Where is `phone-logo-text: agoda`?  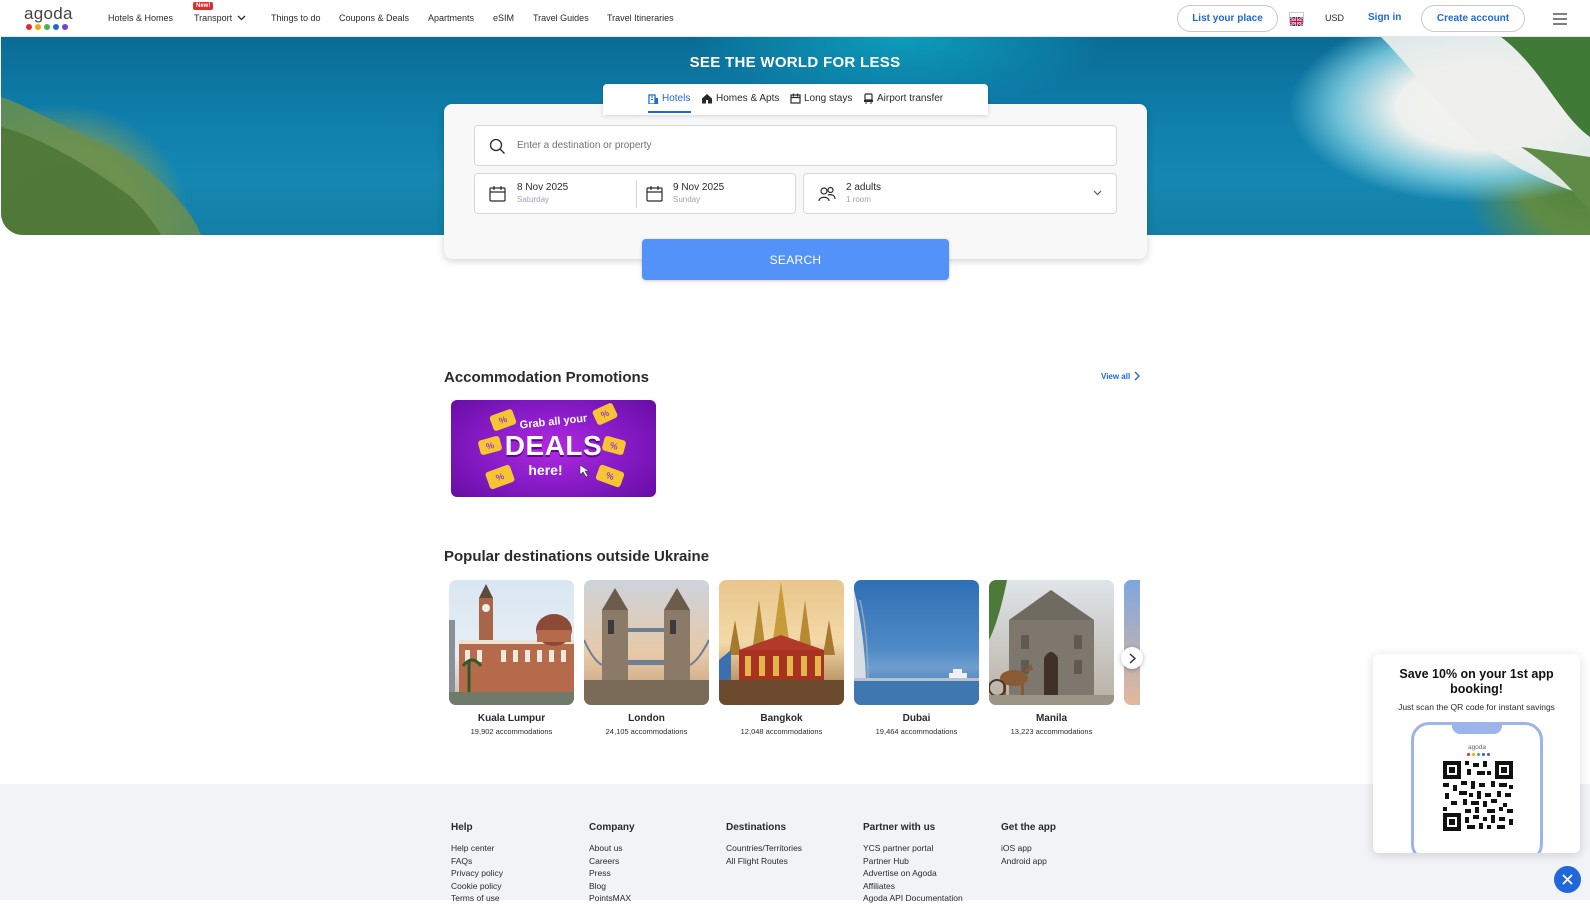
phone-logo-text: agoda is located at coordinates (1477, 747).